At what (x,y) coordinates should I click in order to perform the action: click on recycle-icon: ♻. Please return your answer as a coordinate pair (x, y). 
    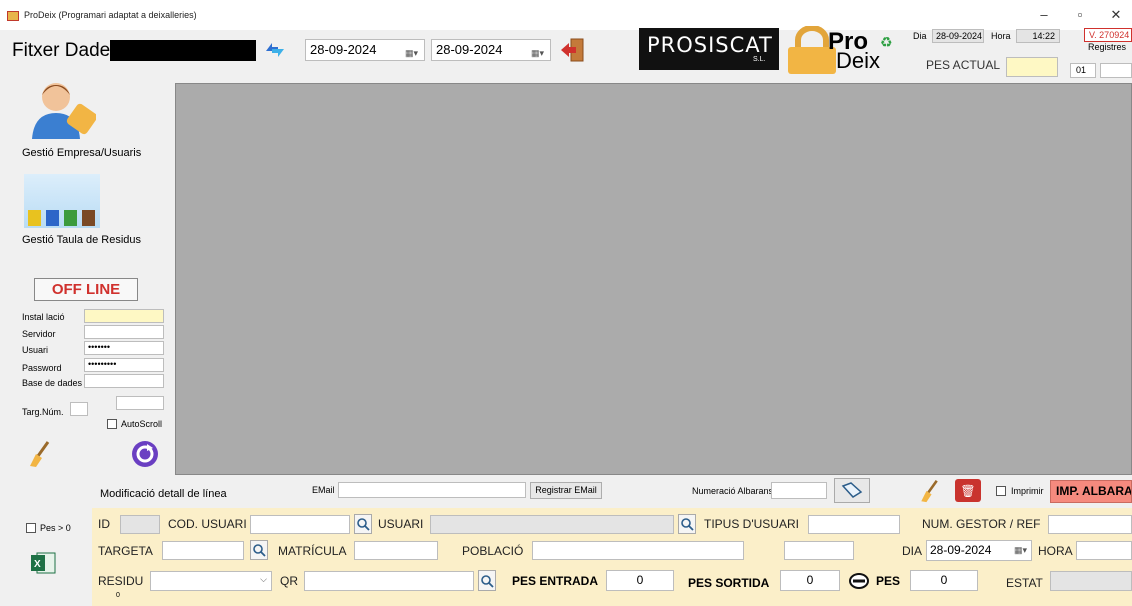
    Looking at the image, I should click on (886, 42).